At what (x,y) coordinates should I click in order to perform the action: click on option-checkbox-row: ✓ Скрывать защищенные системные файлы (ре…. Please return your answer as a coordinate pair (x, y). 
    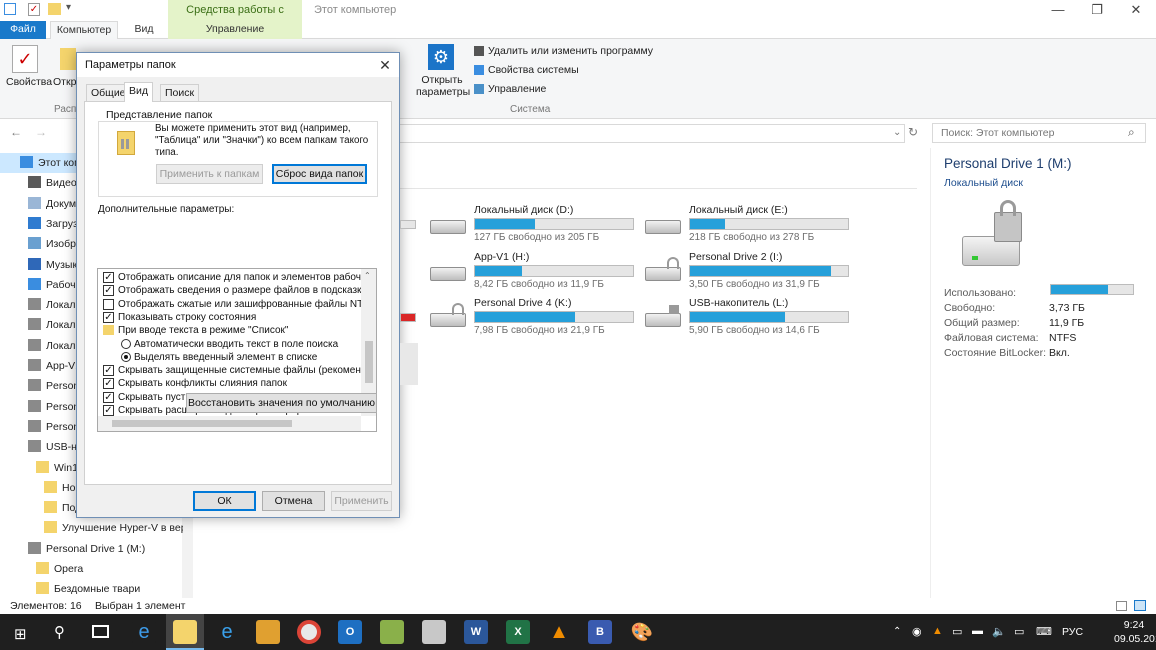
    Looking at the image, I should click on (232, 370).